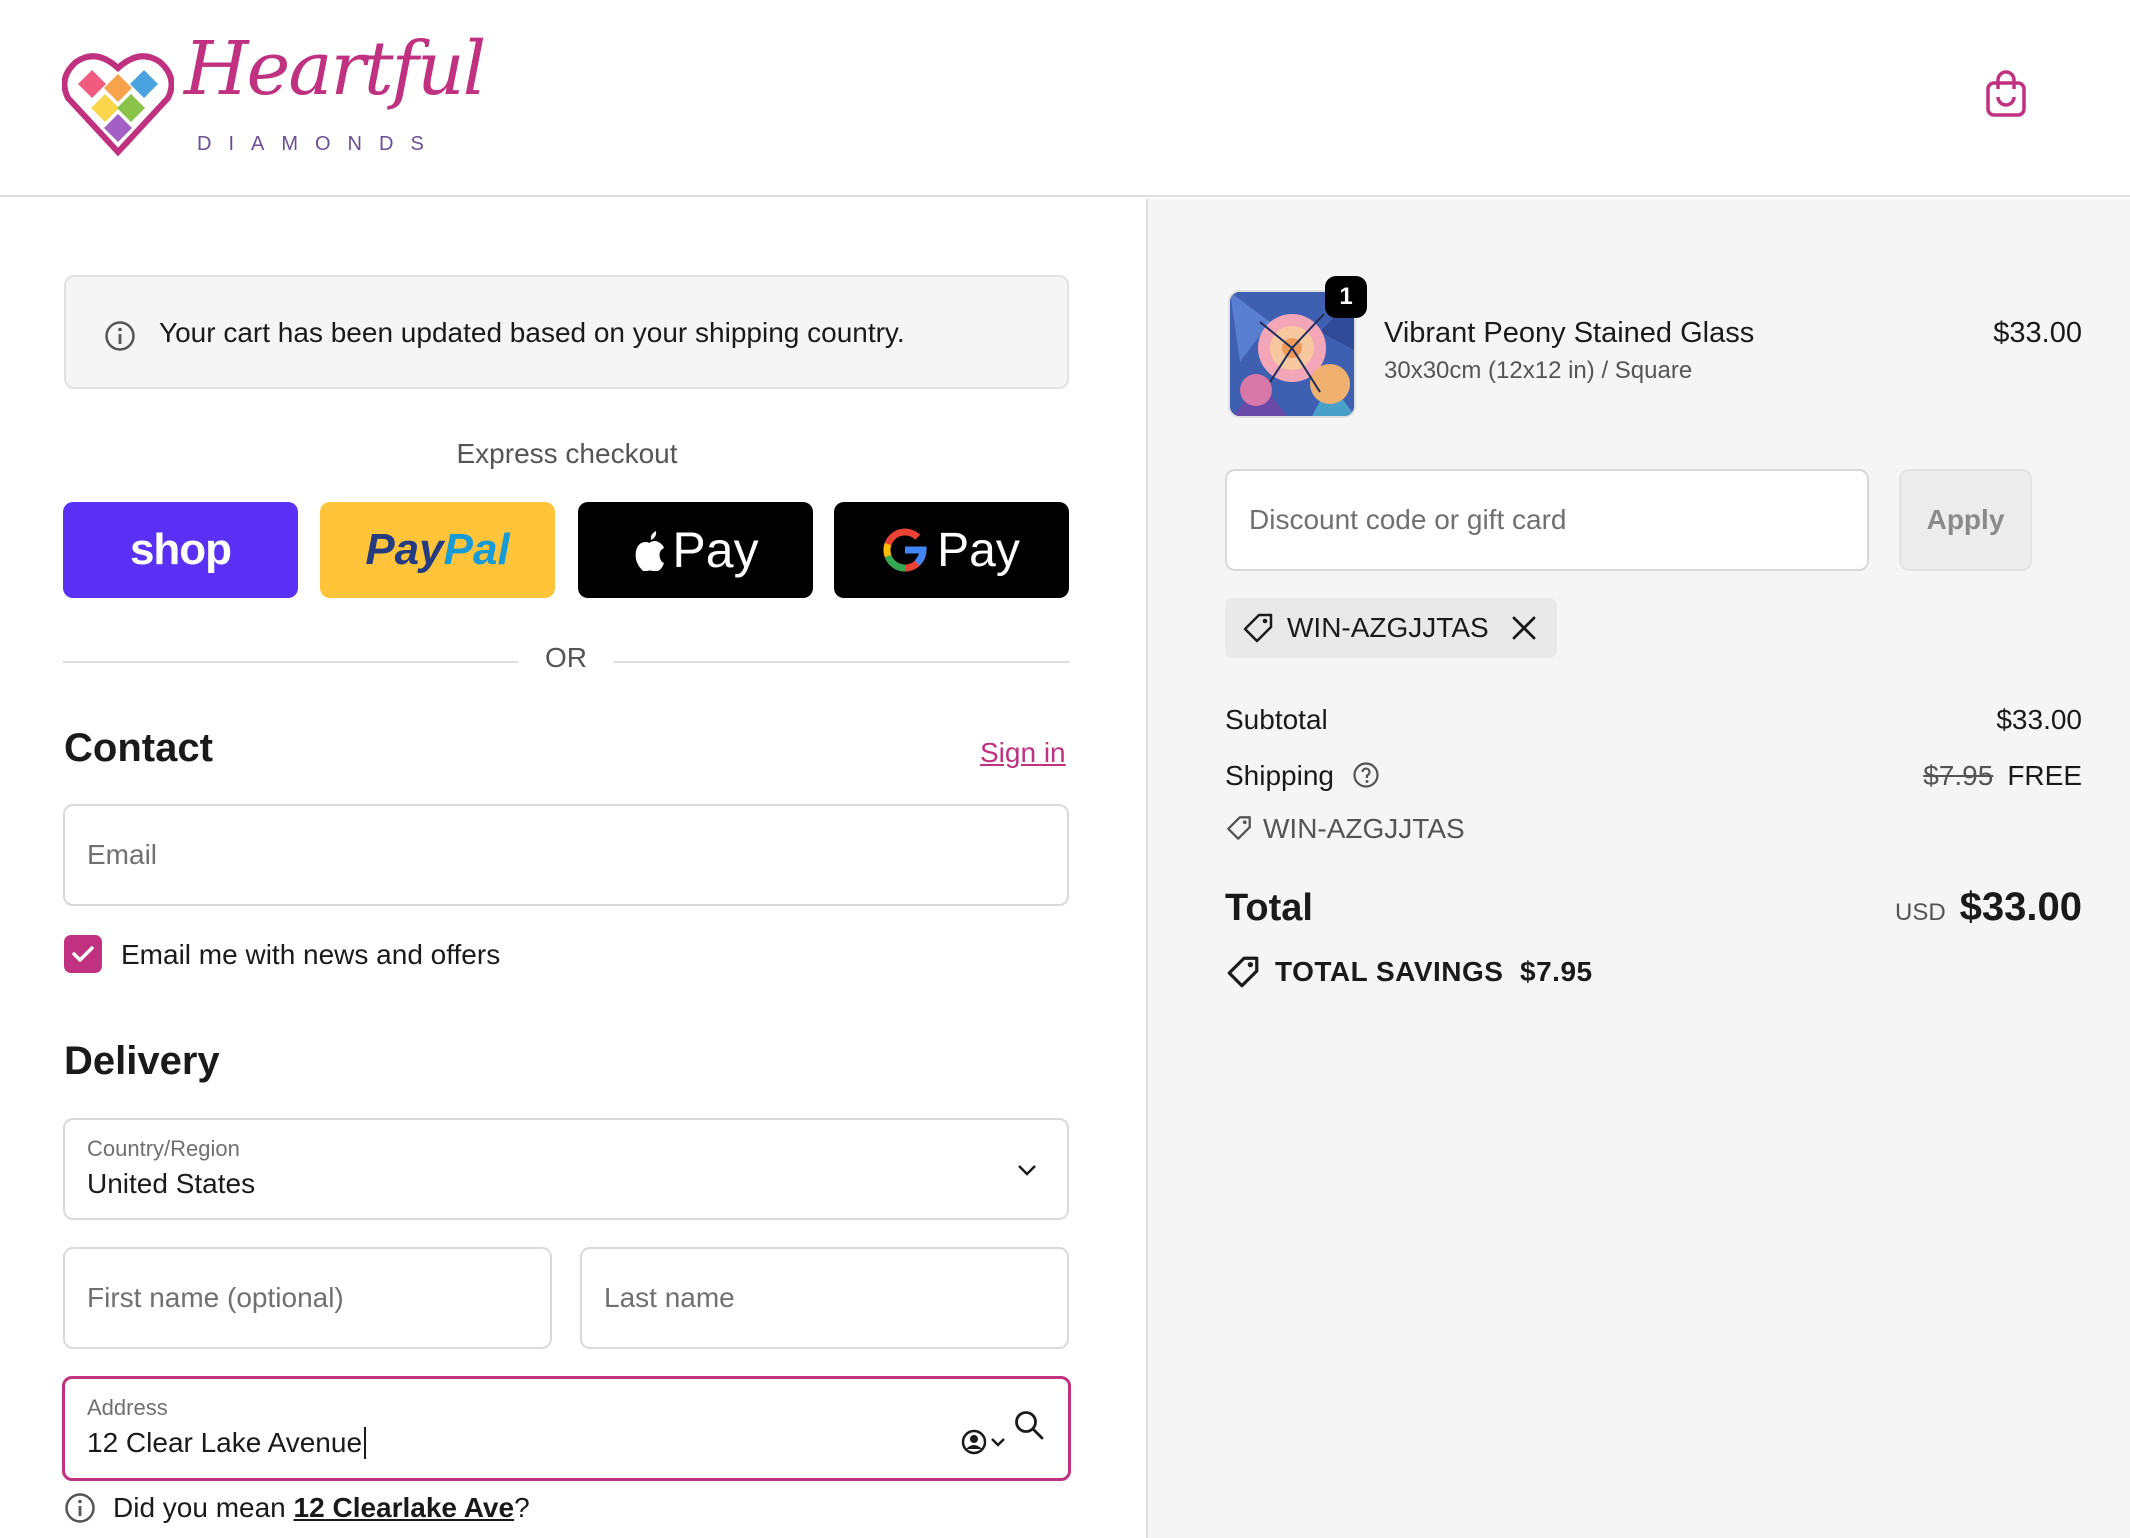 This screenshot has height=1538, width=2130. I want to click on address-value: 12 Clear Lake Avenue, so click(227, 1443).